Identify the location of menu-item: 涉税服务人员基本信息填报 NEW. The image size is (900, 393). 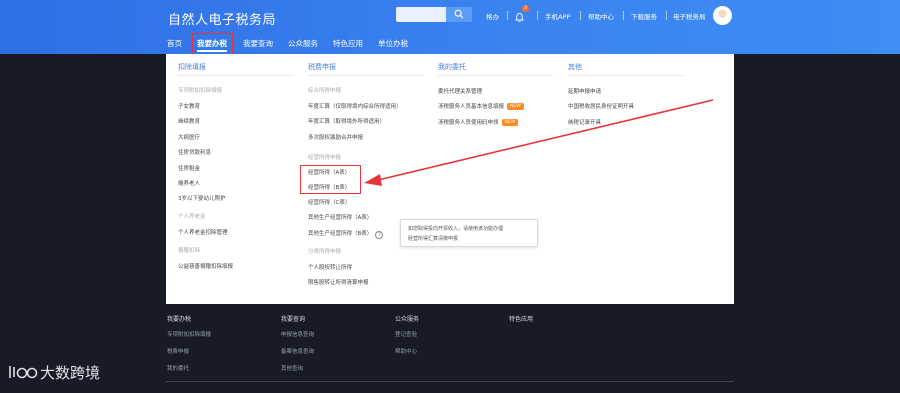
(481, 106).